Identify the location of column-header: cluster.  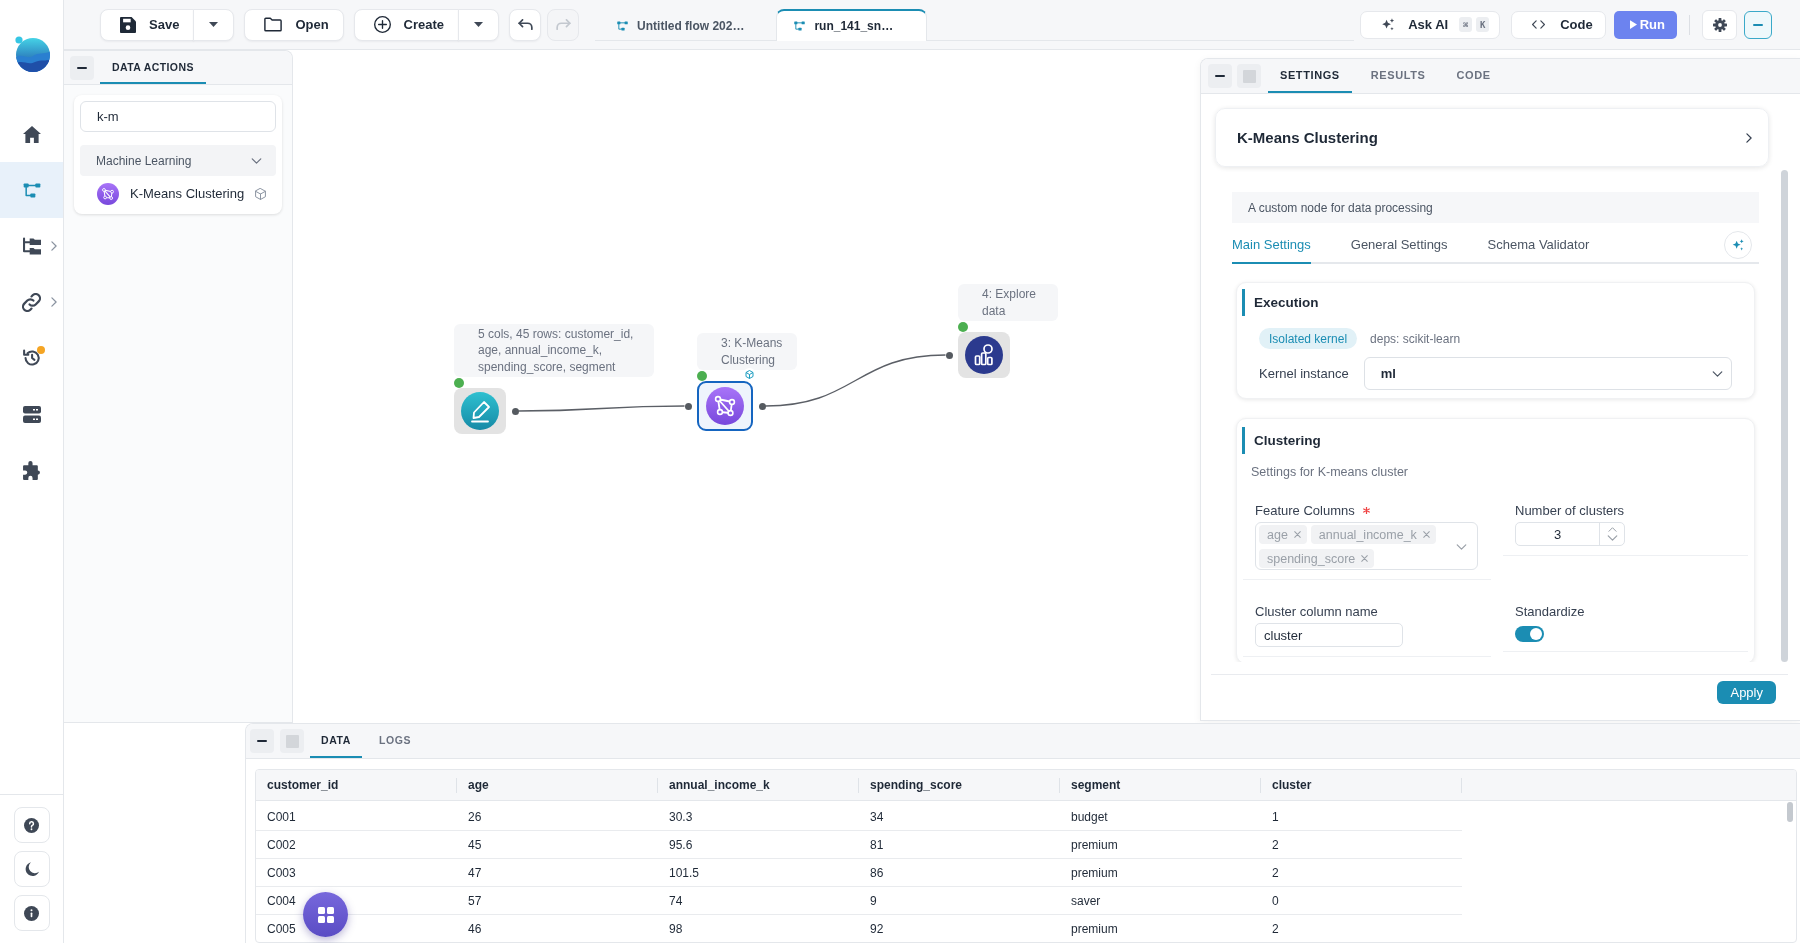
(1361, 785).